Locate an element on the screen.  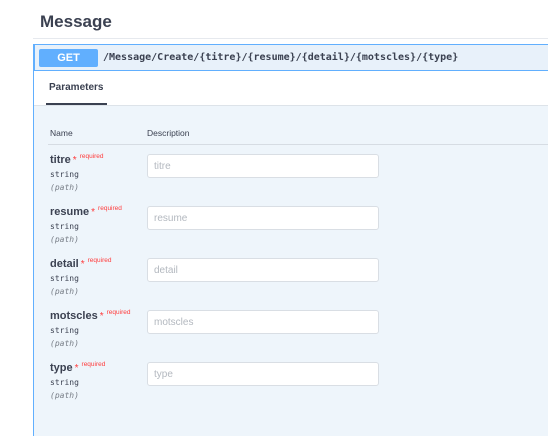
parameter-row-detail: detail * required string (path) is located at coordinates (290, 276).